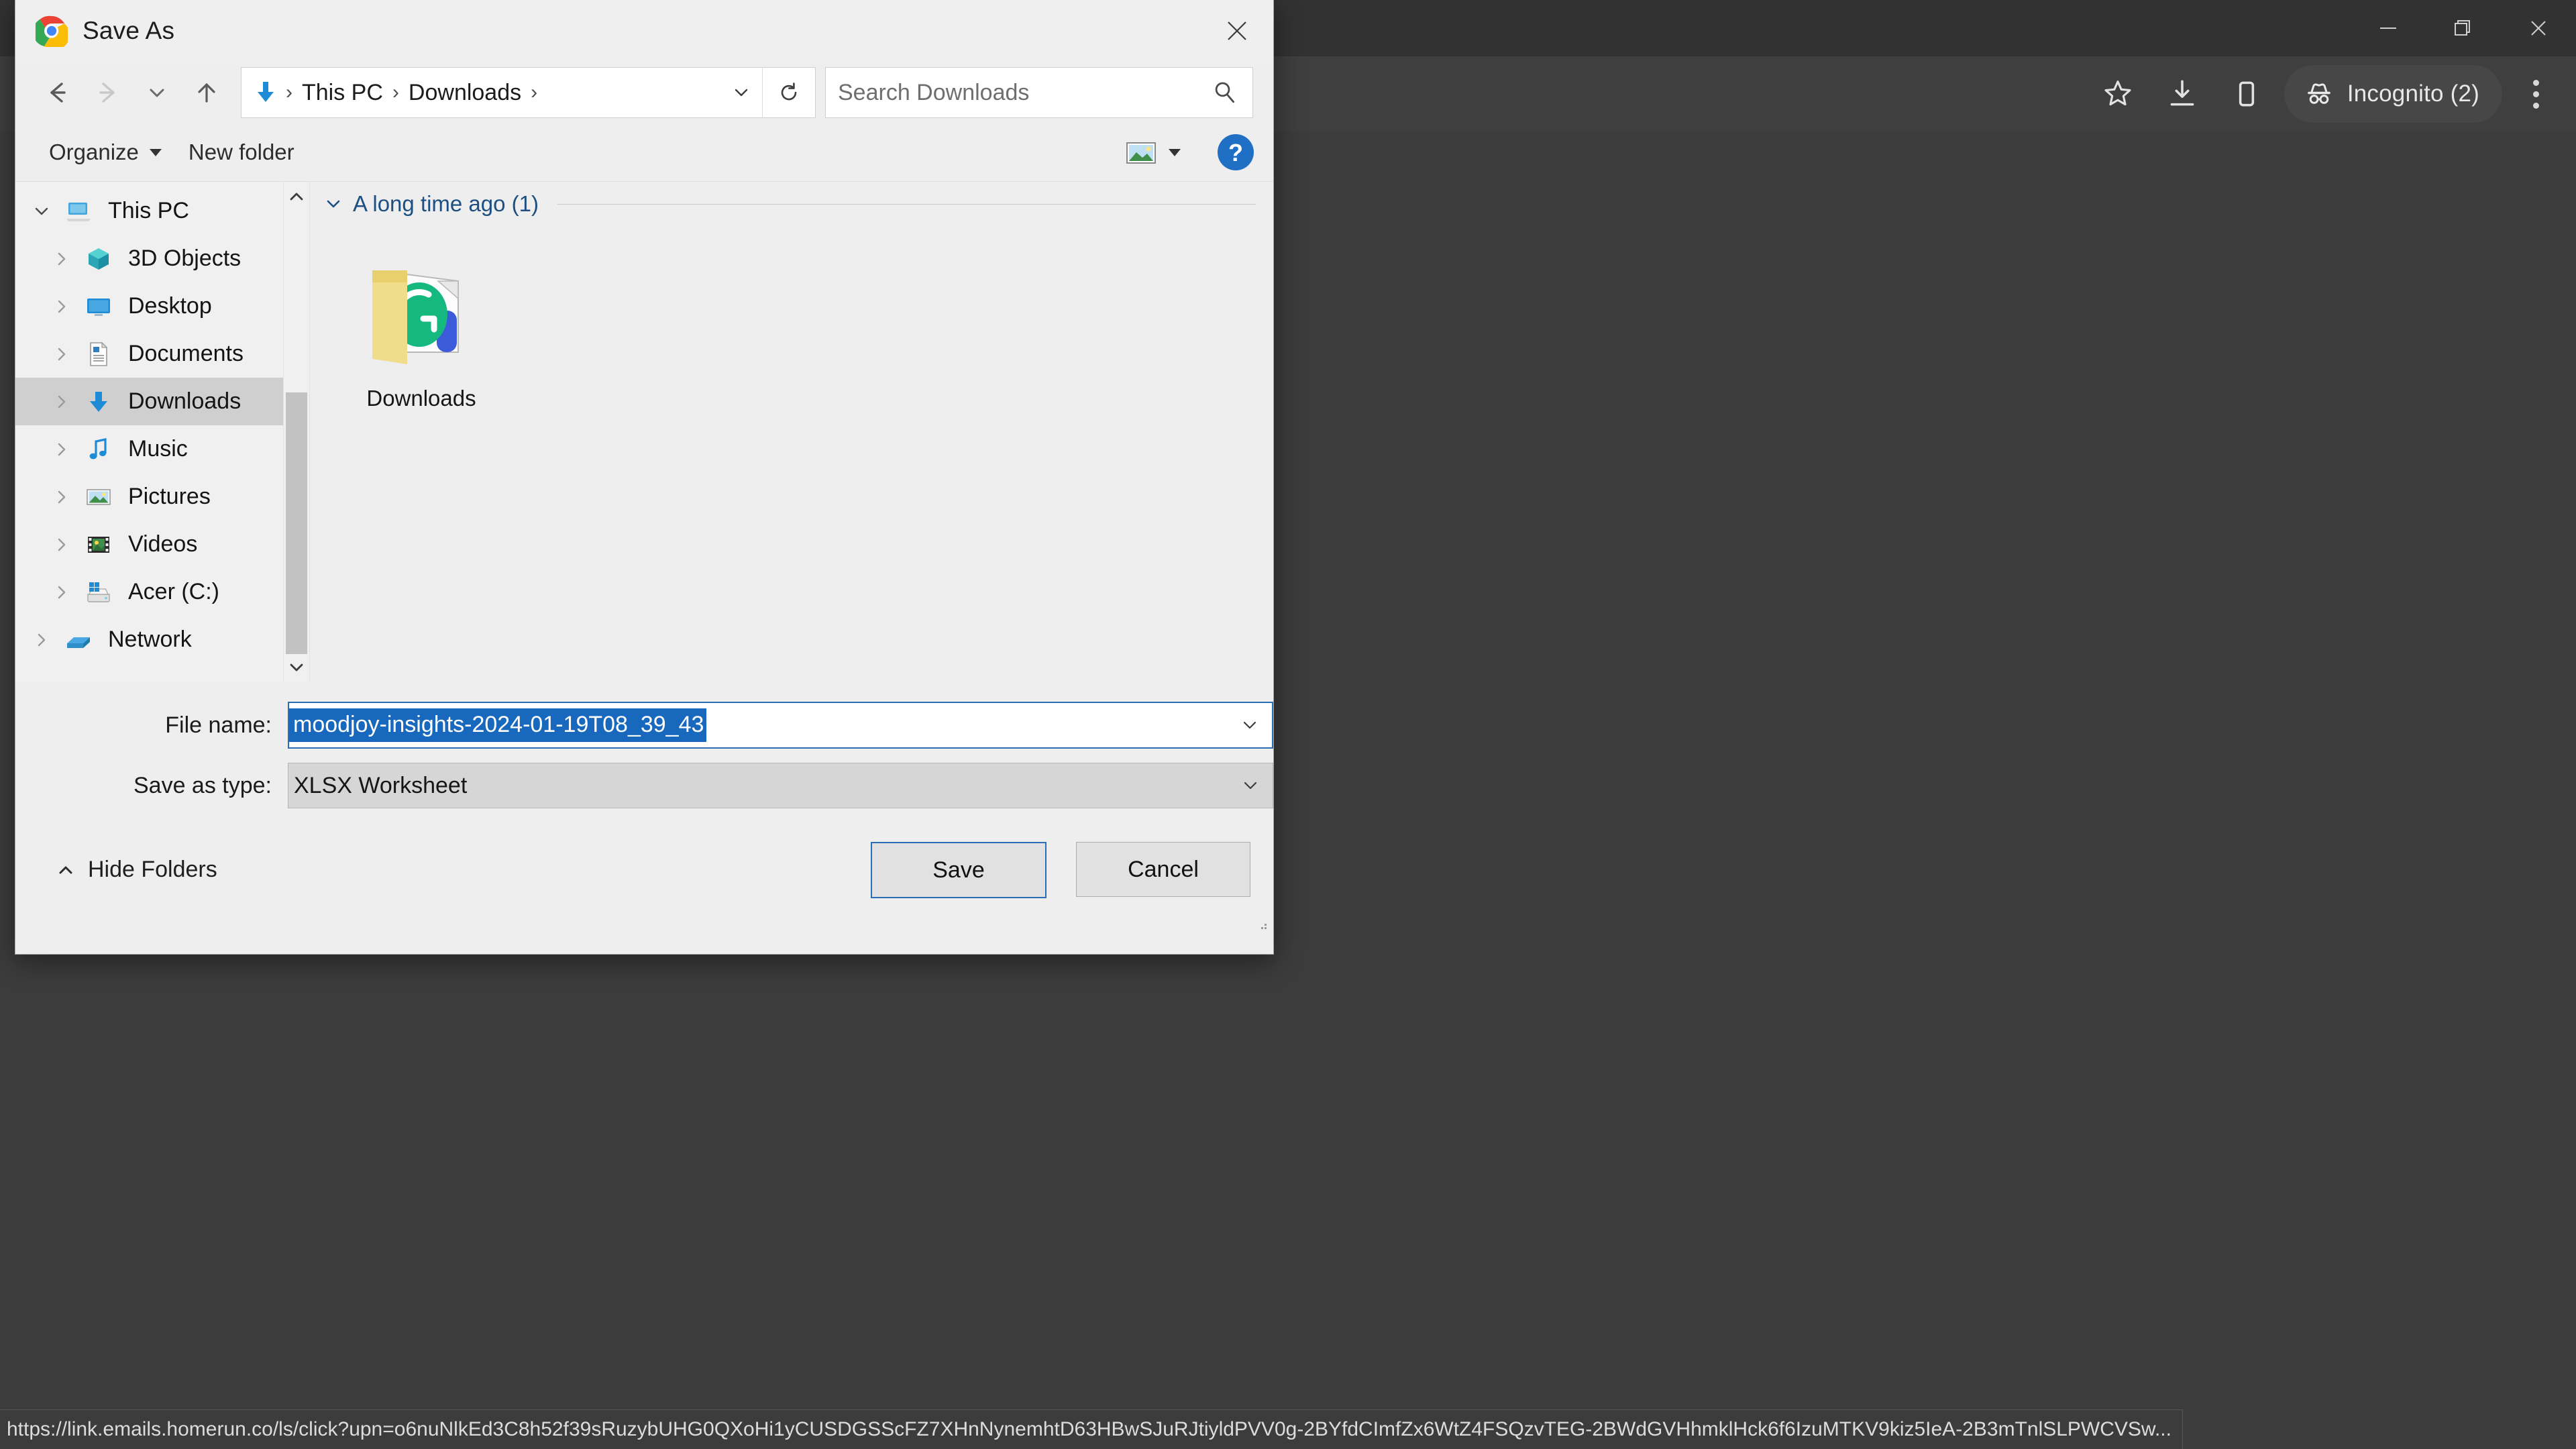 The image size is (2576, 1449). I want to click on scroll-down-button, so click(296, 667).